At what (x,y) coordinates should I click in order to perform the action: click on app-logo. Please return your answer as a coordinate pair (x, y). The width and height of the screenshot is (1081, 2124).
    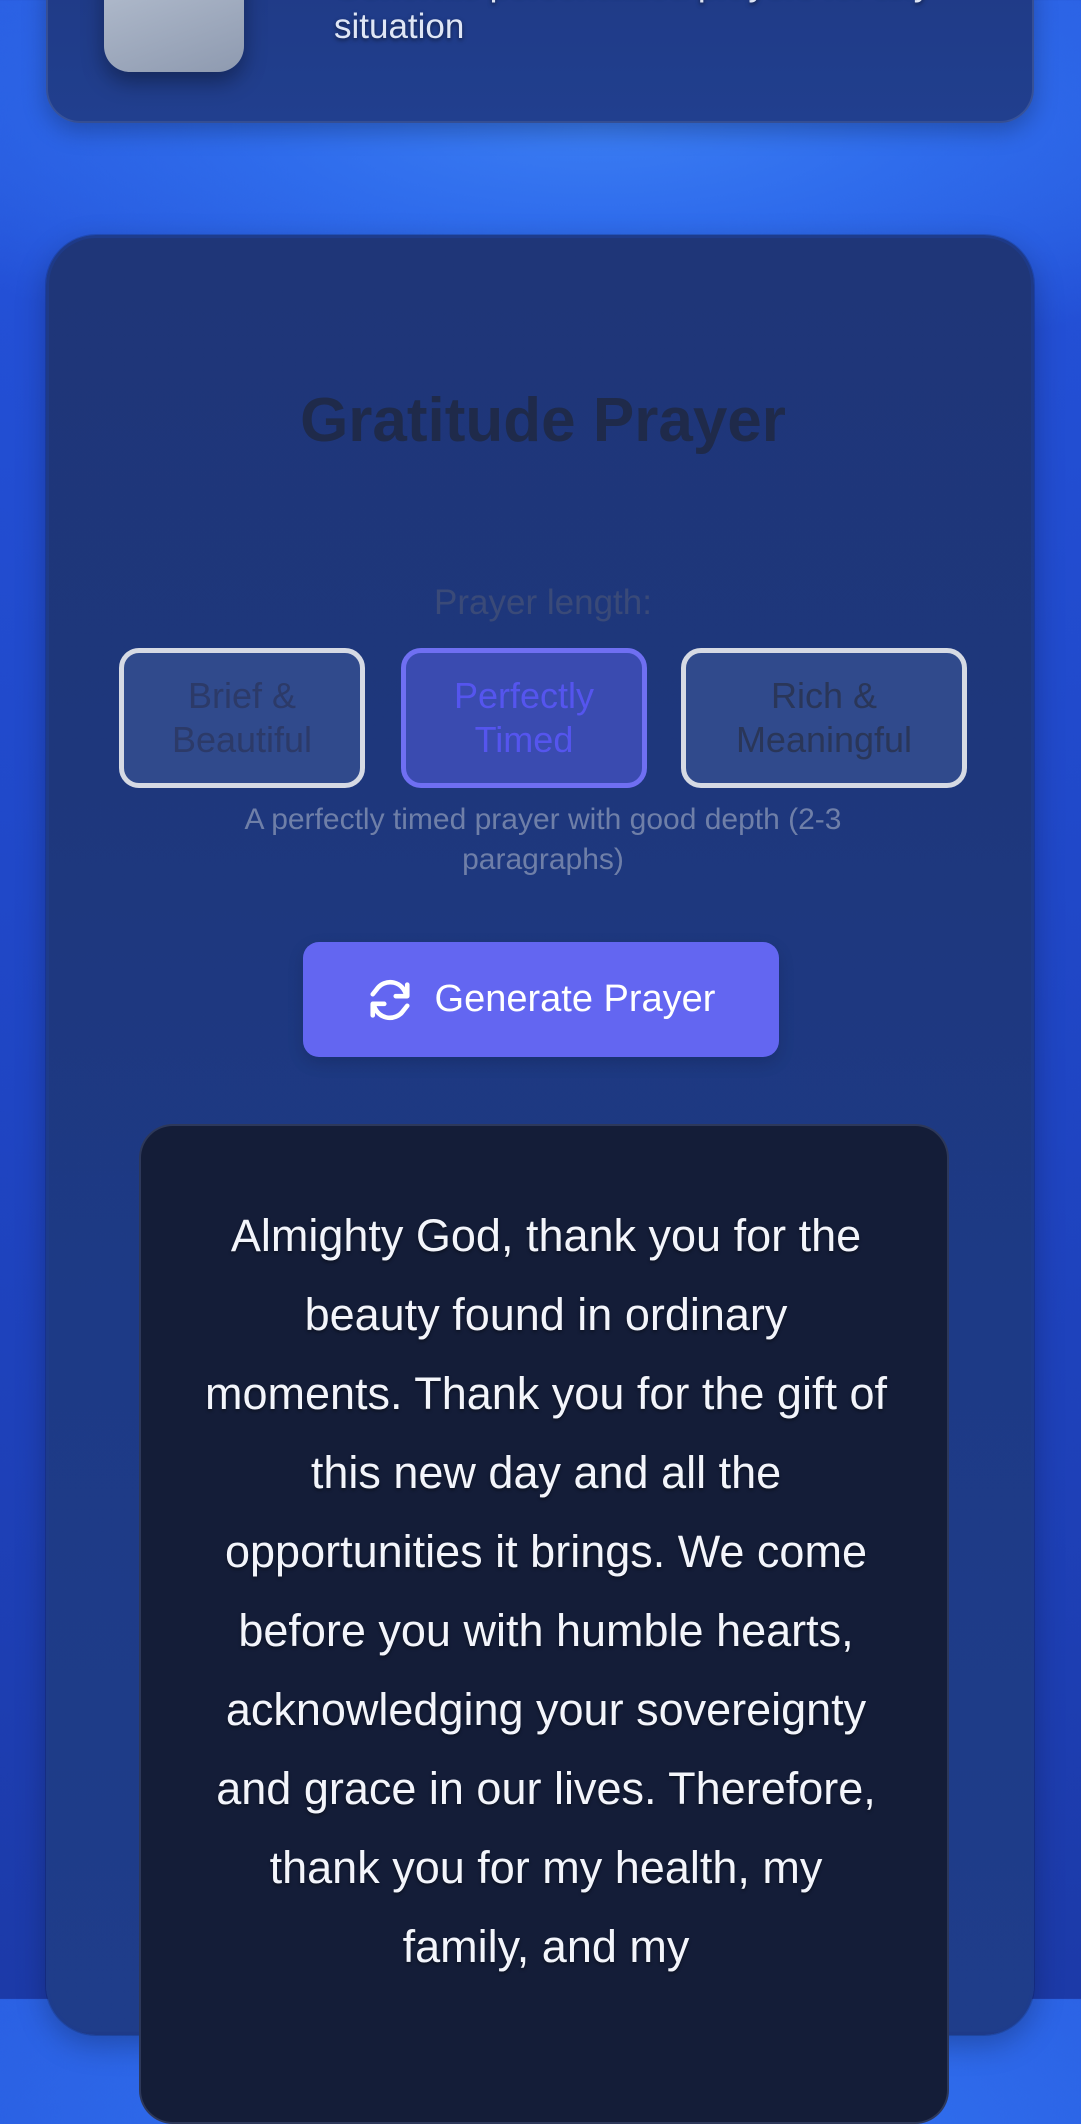
    Looking at the image, I should click on (174, 36).